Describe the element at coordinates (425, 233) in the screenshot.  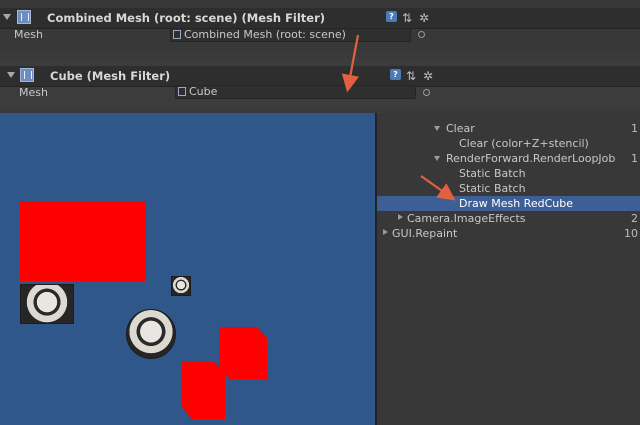
I see `profiler-row-label: GUI.Repaint` at that location.